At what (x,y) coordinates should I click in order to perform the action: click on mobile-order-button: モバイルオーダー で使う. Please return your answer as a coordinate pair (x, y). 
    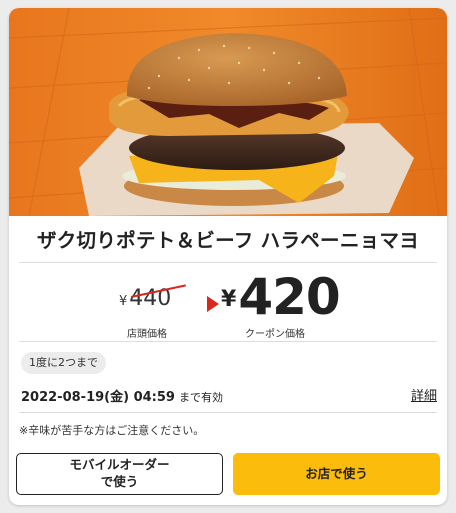
    Looking at the image, I should click on (119, 474).